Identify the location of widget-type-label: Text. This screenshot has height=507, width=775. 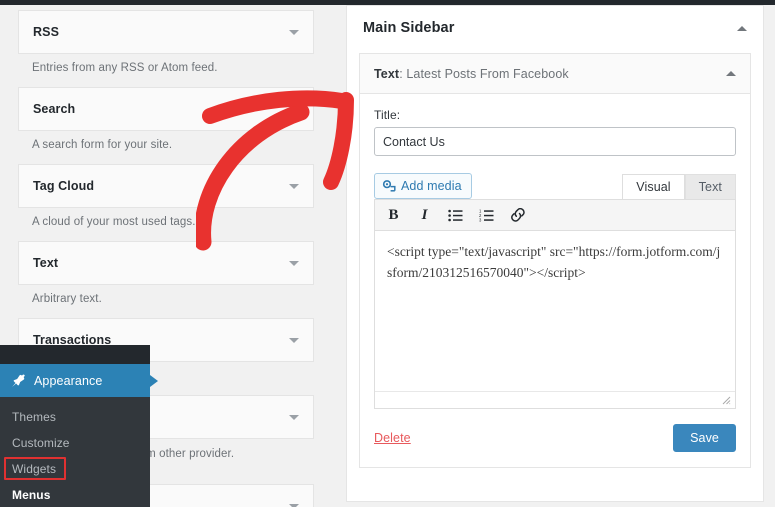
(387, 73).